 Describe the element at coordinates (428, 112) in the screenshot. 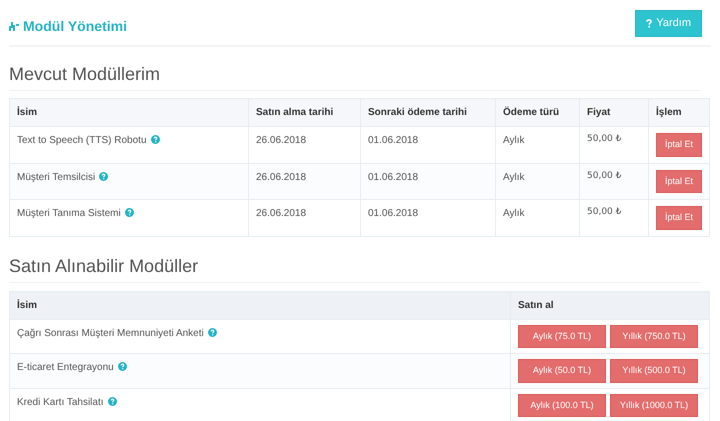

I see `column-header: Sonraki ödeme tarihi` at that location.